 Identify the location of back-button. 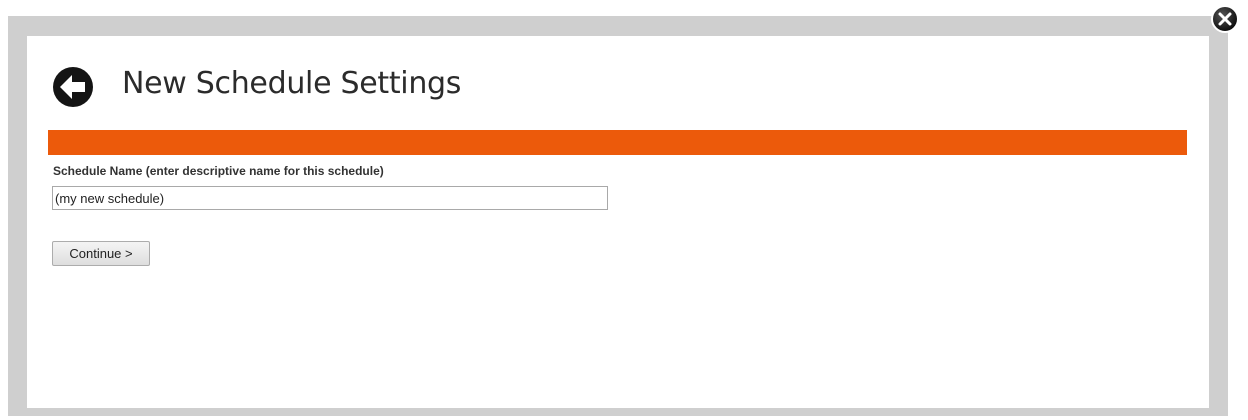
(73, 87).